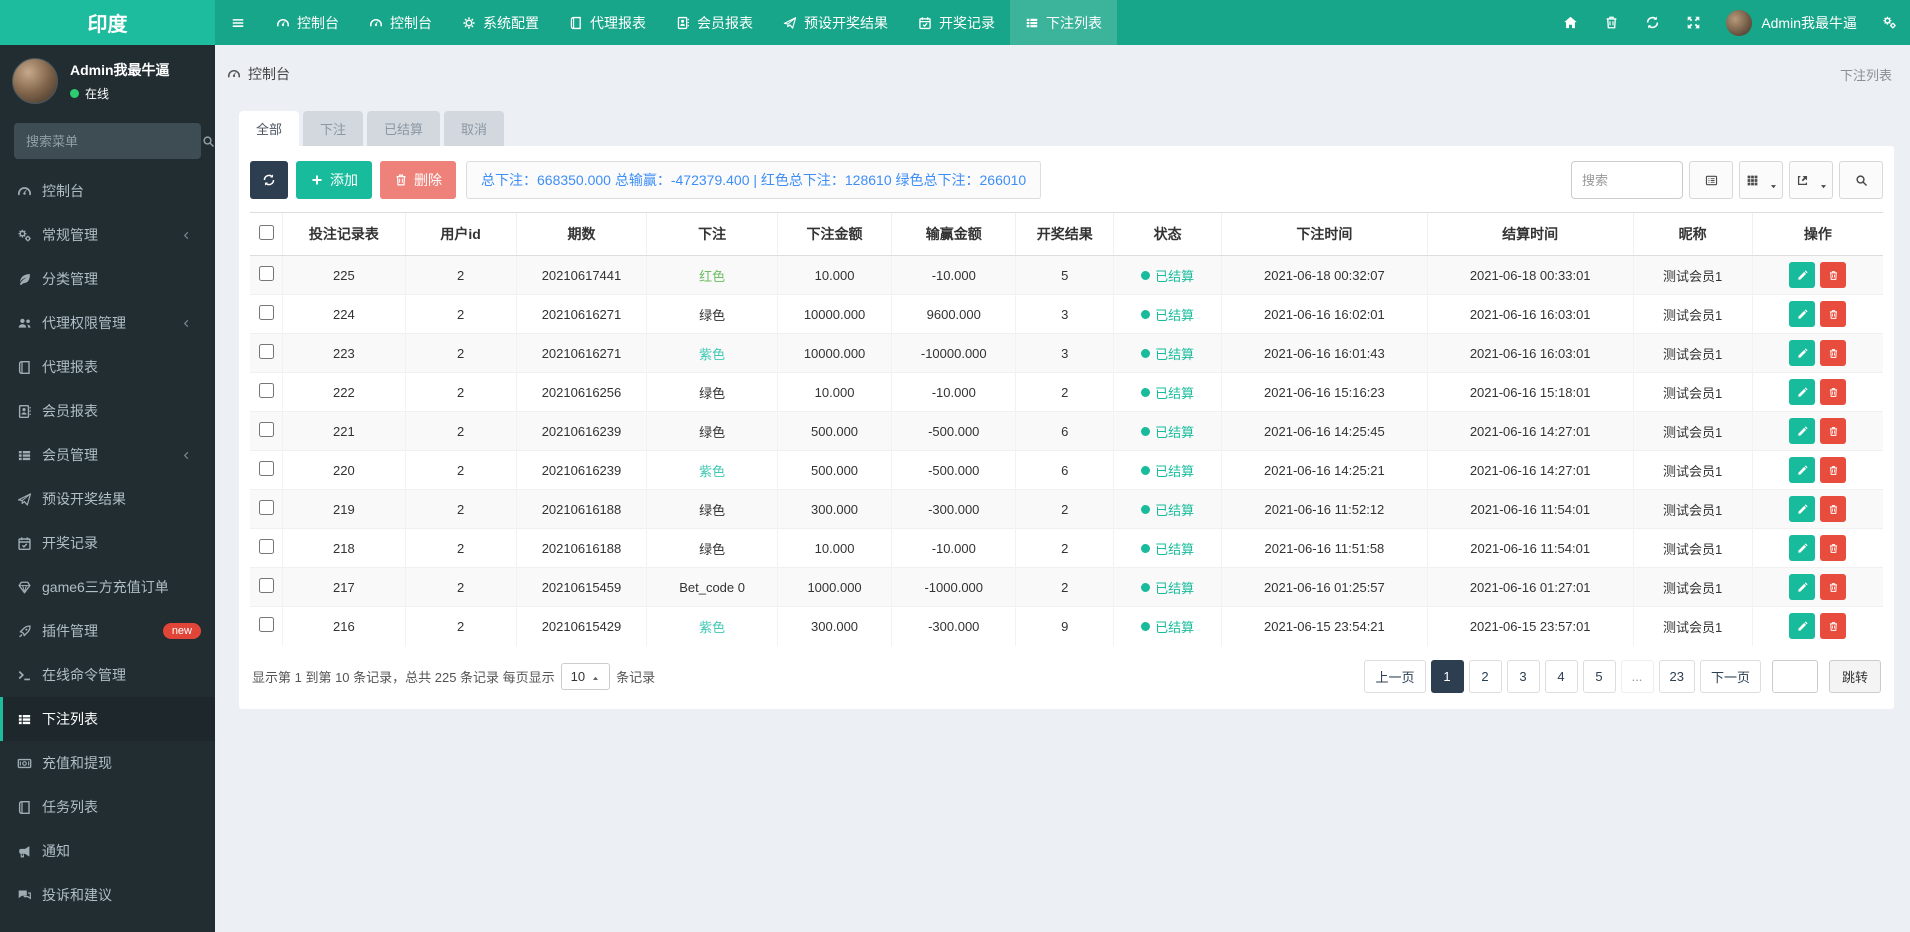 The width and height of the screenshot is (1910, 932). Describe the element at coordinates (334, 180) in the screenshot. I see `add-button: 添加` at that location.